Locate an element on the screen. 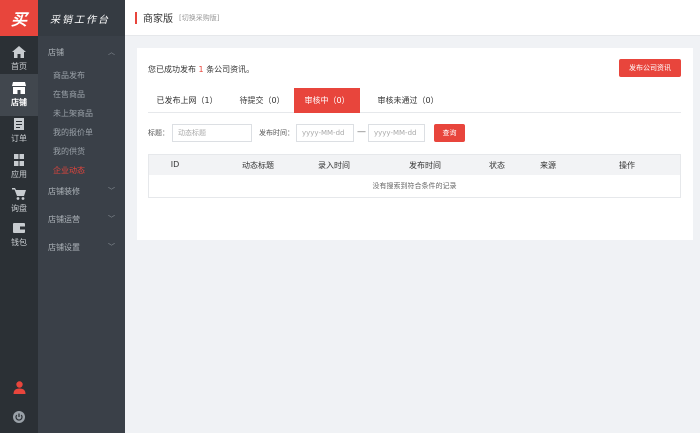 The height and width of the screenshot is (433, 700). publish-news-button: 发布公司资讯 is located at coordinates (650, 68).